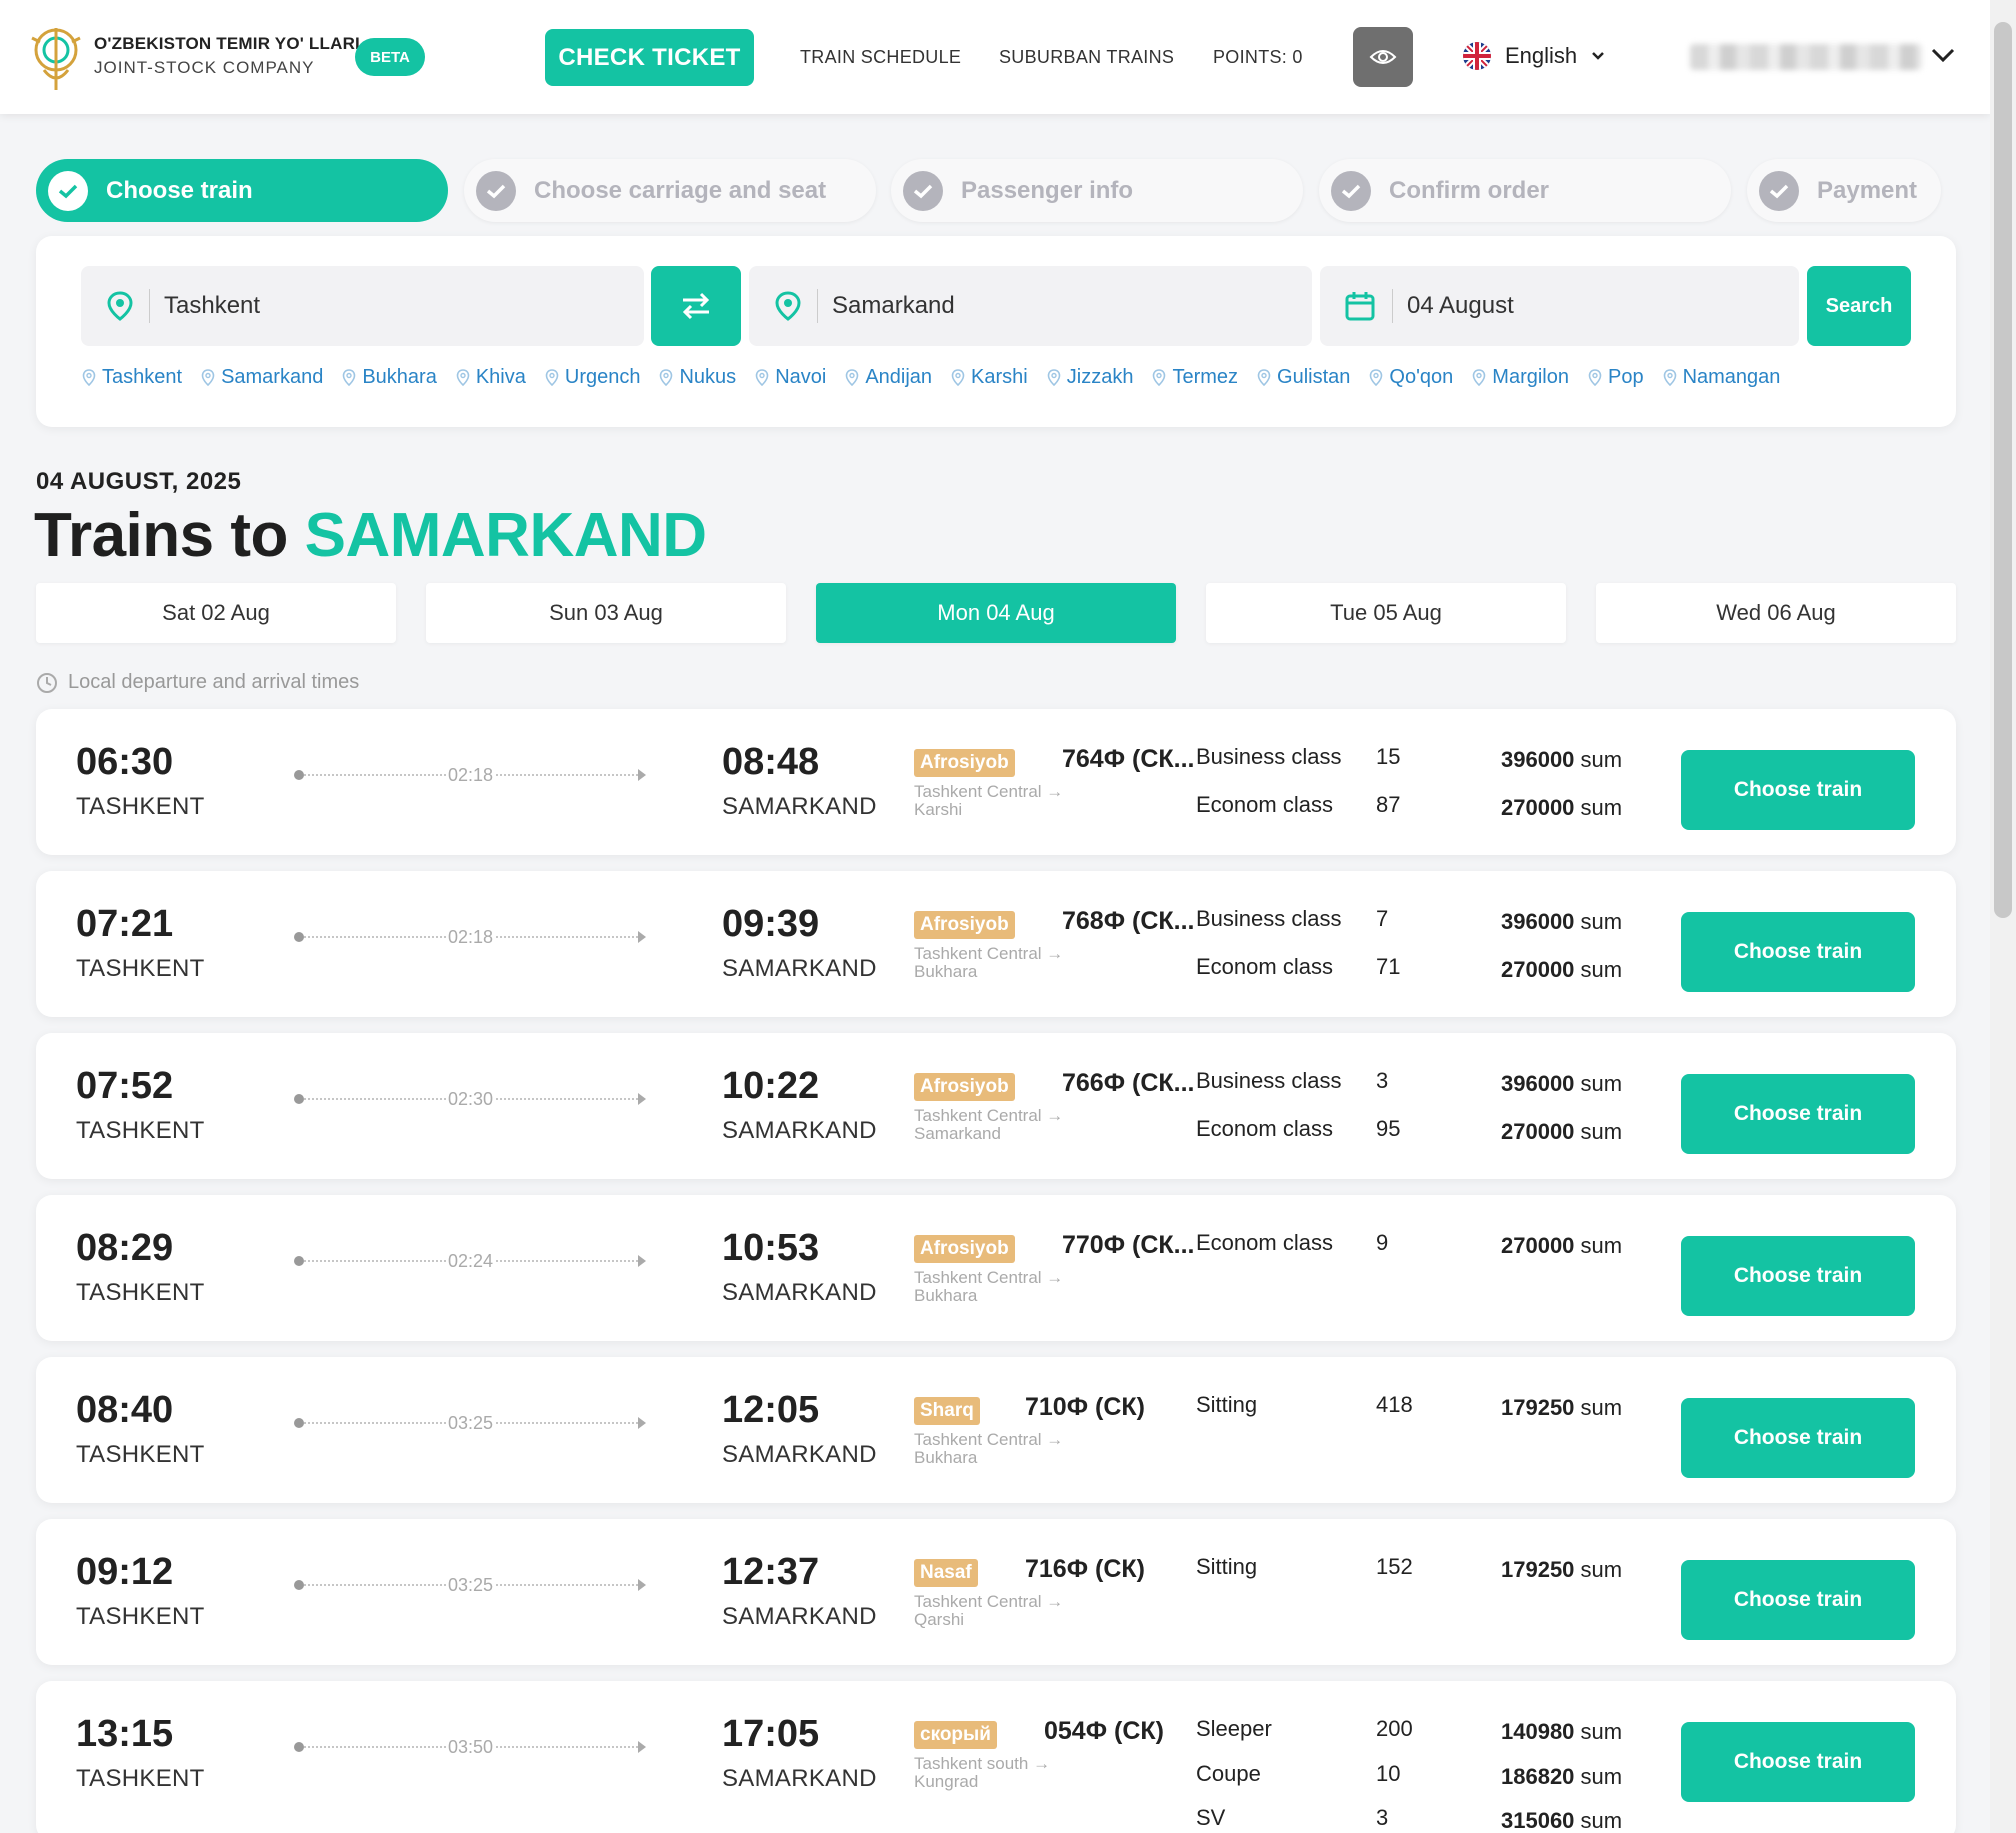 The image size is (2016, 1833). Describe the element at coordinates (893, 305) in the screenshot. I see `to-value: Samarkand` at that location.